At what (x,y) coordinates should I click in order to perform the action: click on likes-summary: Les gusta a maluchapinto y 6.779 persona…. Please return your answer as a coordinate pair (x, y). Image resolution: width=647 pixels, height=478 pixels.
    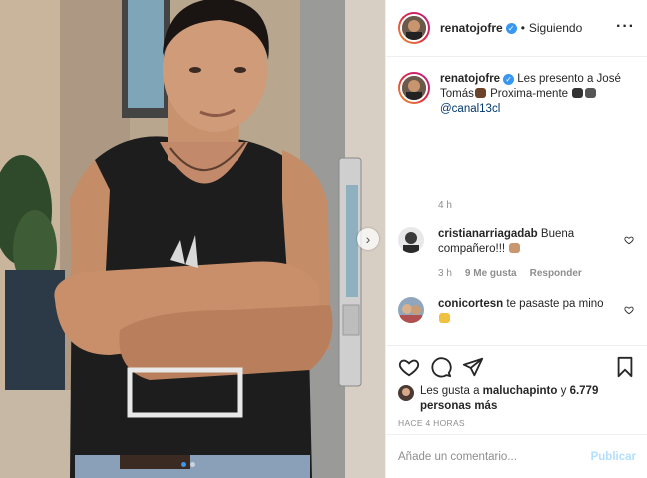
    Looking at the image, I should click on (509, 399).